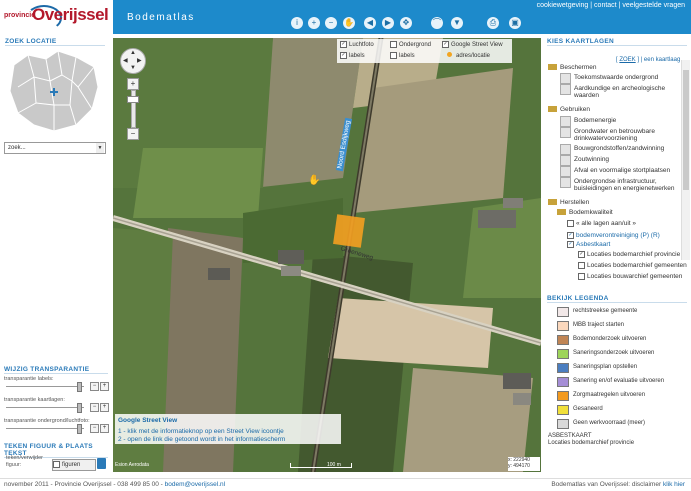 This screenshot has width=691, height=491. Describe the element at coordinates (133, 53) in the screenshot. I see `arrow-up-icon: ▲` at that location.